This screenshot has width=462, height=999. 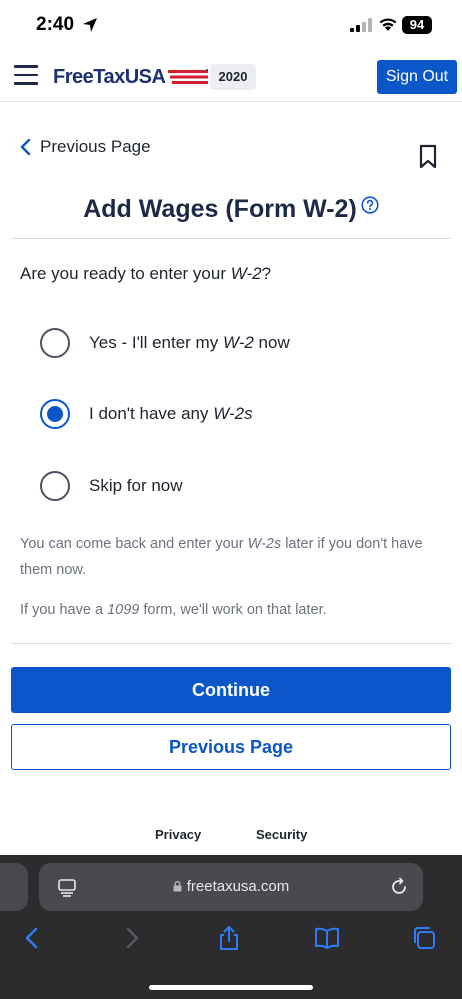 What do you see at coordinates (90, 25) in the screenshot?
I see `location-arrow-icon` at bounding box center [90, 25].